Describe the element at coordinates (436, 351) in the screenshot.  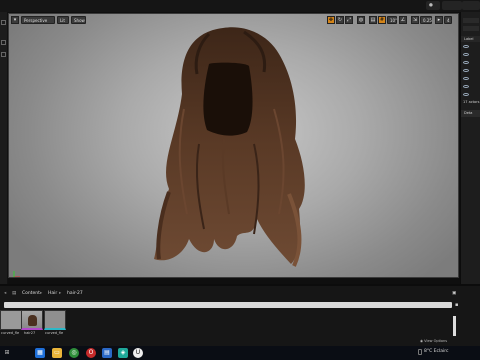
I see `system-tray-text: 8°C Eclairc` at that location.